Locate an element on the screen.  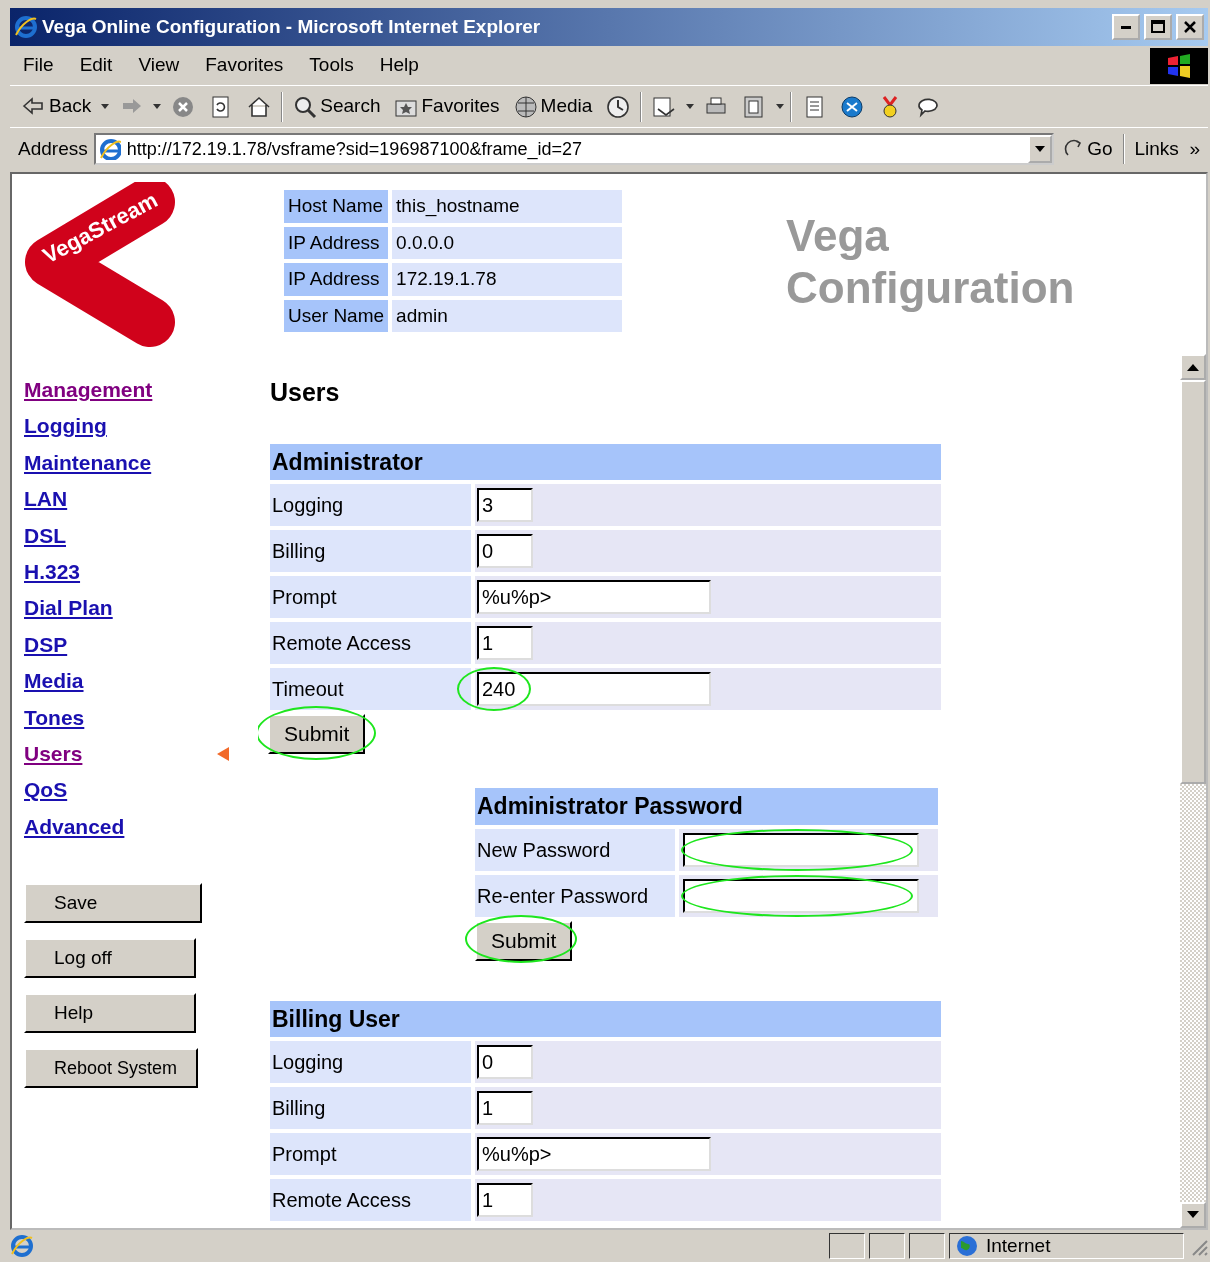
stop-icon is located at coordinates (183, 106).